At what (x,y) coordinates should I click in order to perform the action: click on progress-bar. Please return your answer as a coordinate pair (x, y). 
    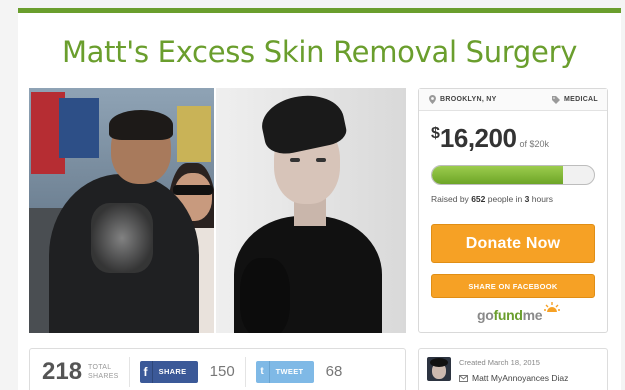
    Looking at the image, I should click on (513, 175).